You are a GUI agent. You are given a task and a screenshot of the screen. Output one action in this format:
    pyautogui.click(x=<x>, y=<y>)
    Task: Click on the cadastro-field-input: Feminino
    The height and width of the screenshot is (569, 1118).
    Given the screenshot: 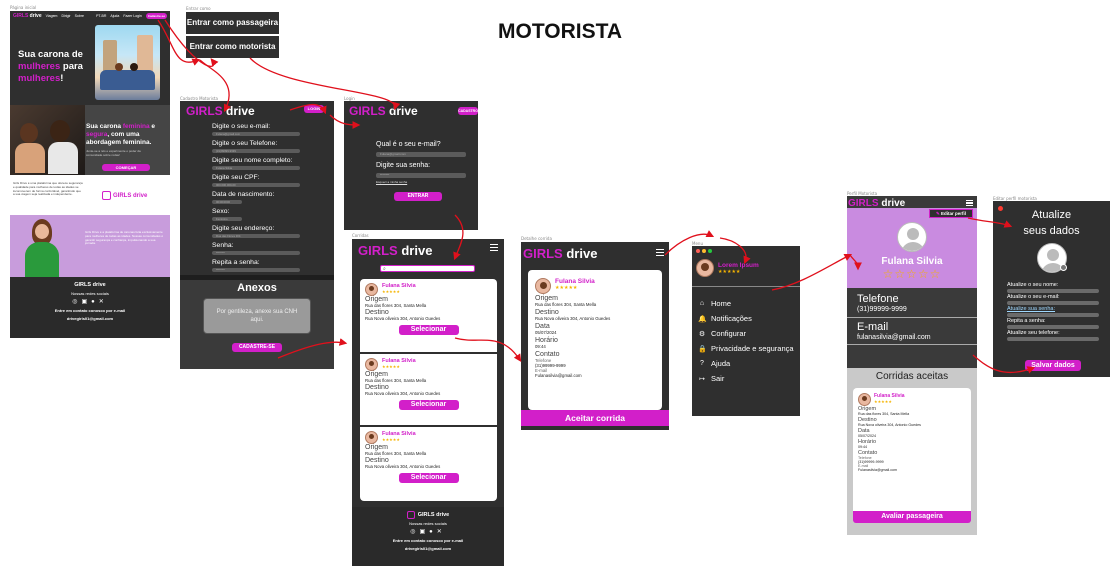 What is the action you would take?
    pyautogui.click(x=227, y=219)
    